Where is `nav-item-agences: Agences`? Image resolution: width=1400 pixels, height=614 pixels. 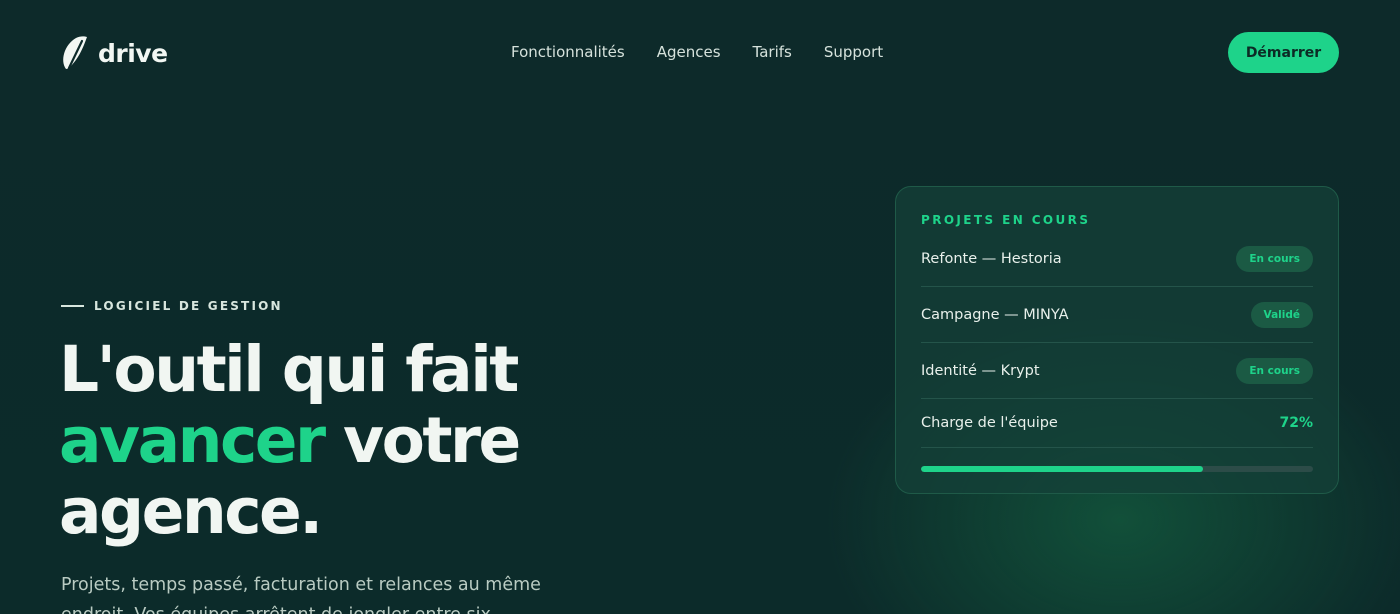
nav-item-agences: Agences is located at coordinates (689, 52).